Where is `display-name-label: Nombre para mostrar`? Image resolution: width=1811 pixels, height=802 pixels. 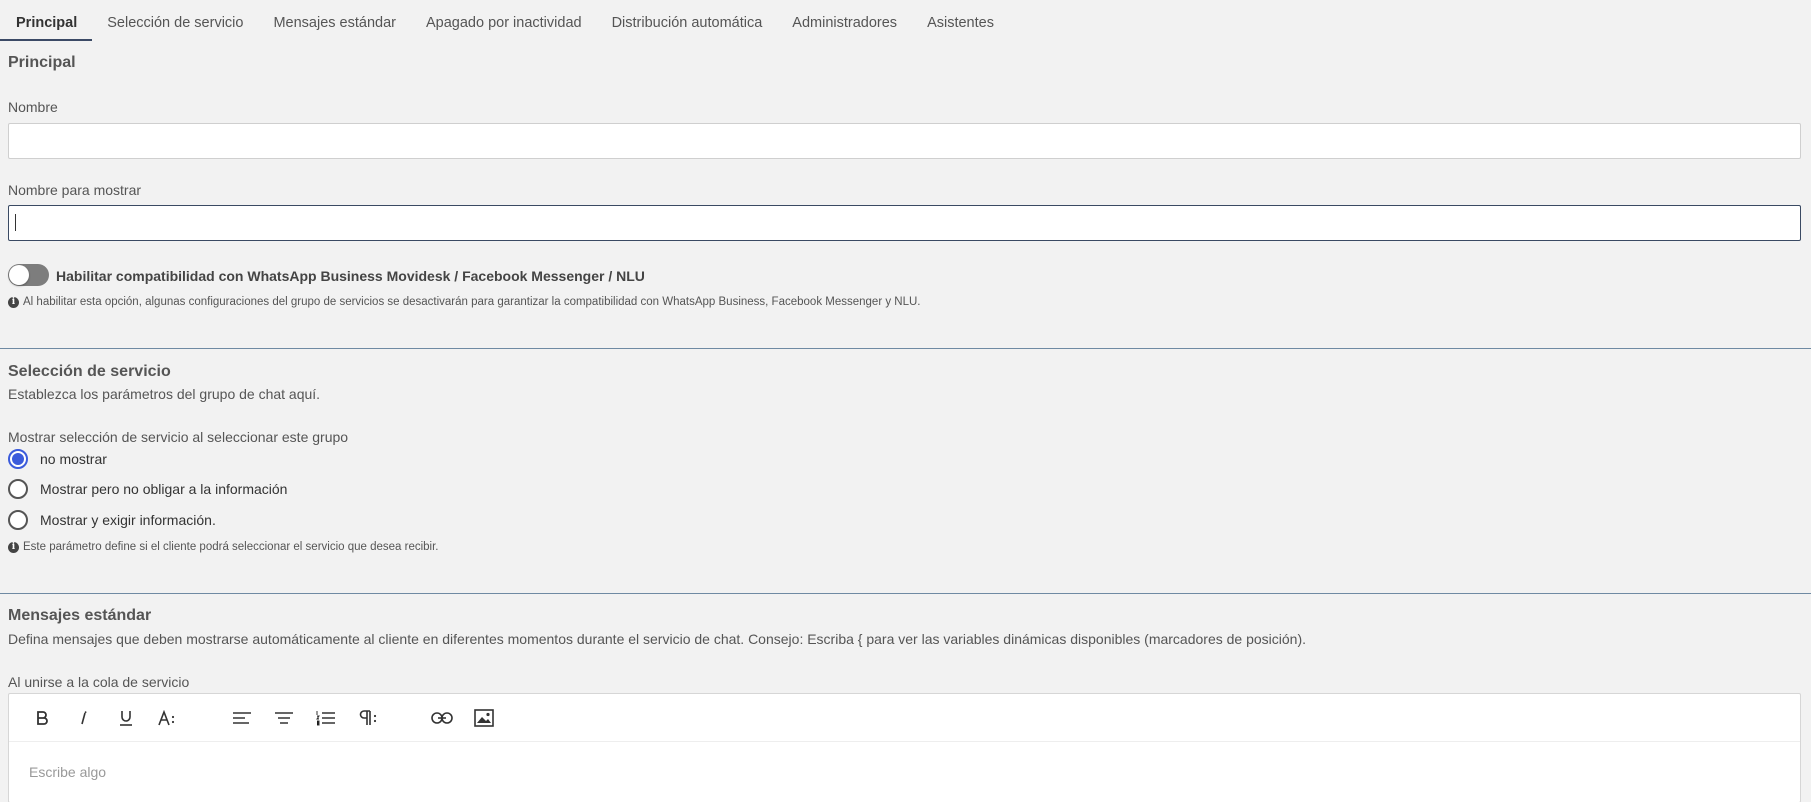
display-name-label: Nombre para mostrar is located at coordinates (75, 190).